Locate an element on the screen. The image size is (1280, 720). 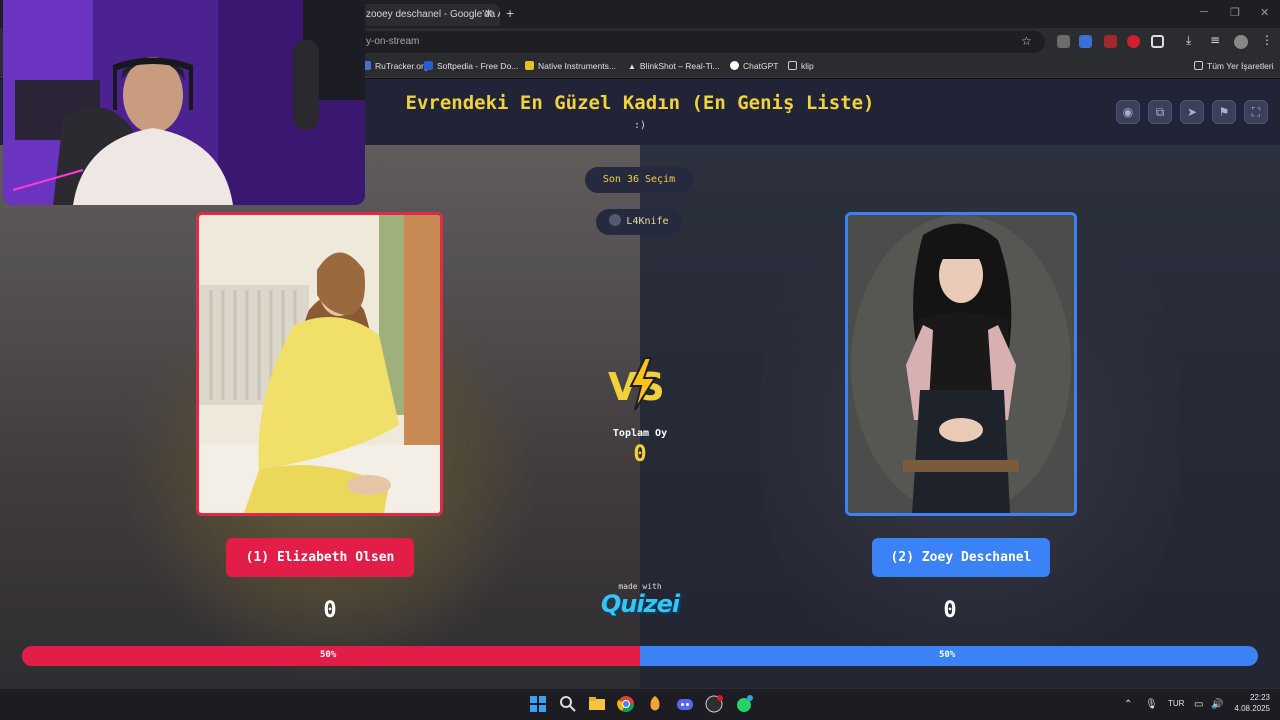
microphone-icon: 🎙 is located at coordinates (1151, 704).